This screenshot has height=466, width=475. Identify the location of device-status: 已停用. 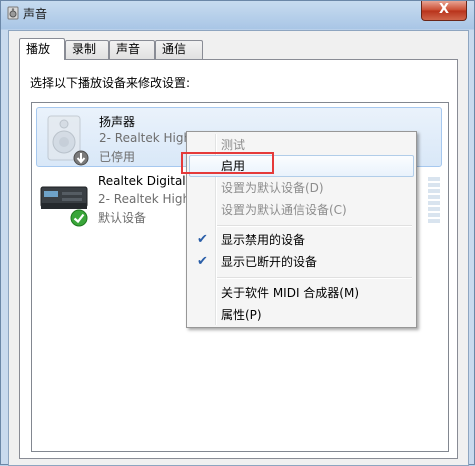
(117, 157).